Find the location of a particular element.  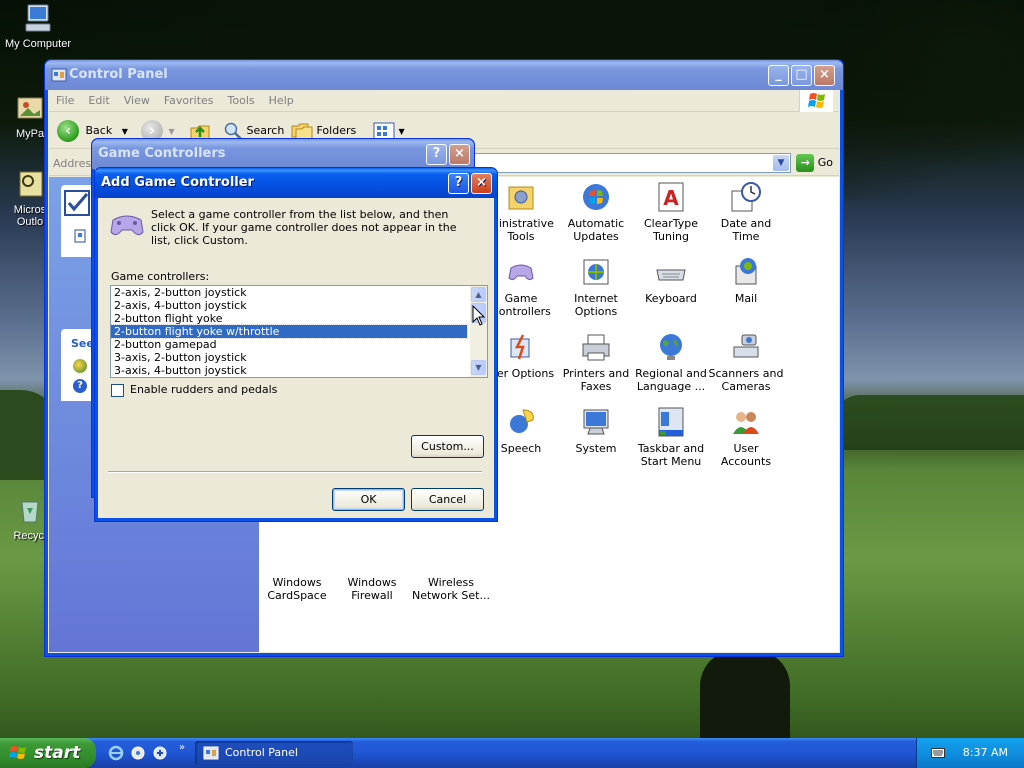

media-icon is located at coordinates (138, 753).